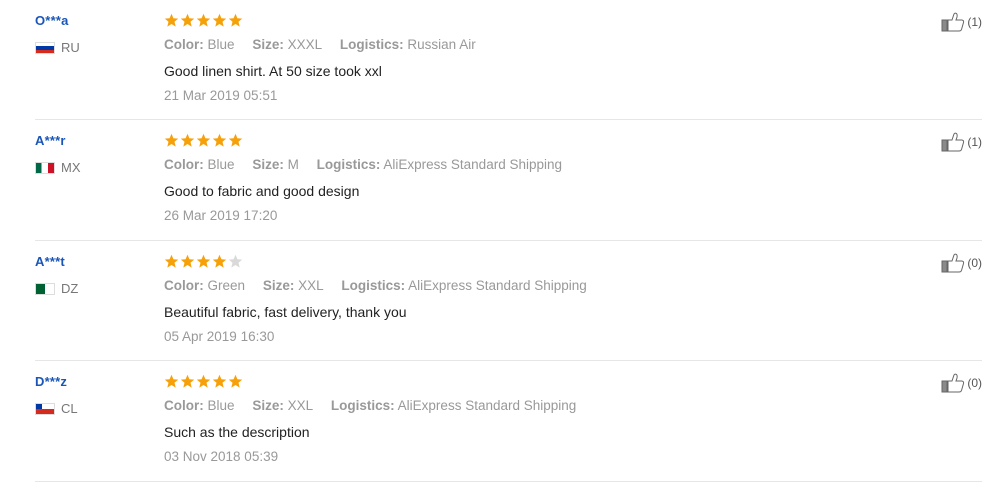 Image resolution: width=1000 pixels, height=482 pixels. I want to click on size-value: XXXL, so click(305, 44).